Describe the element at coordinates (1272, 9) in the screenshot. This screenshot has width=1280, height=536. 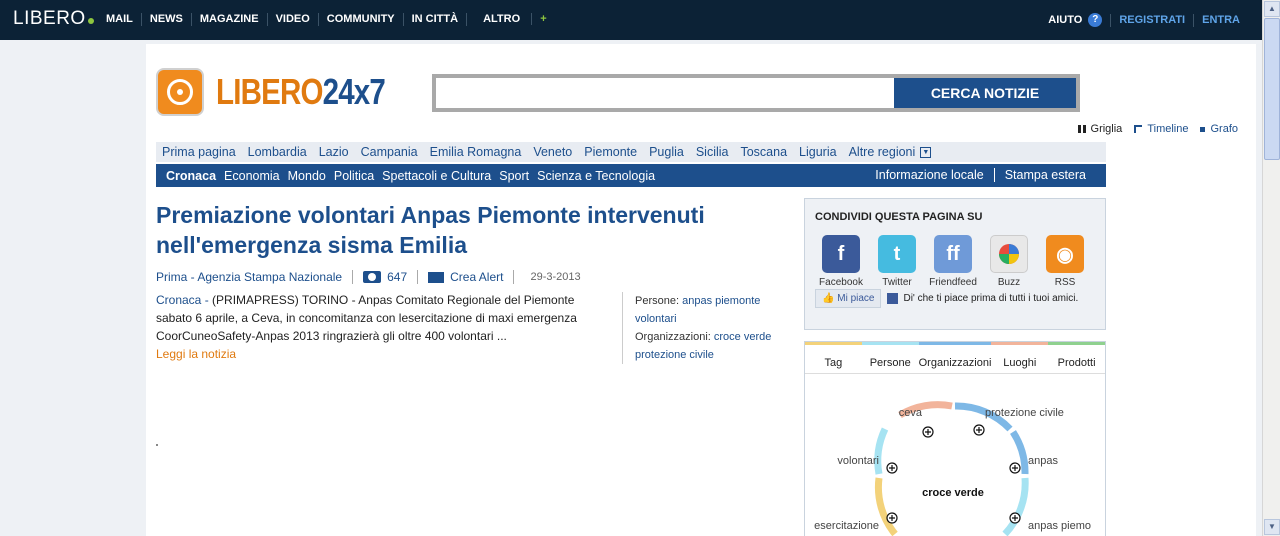
I see `scroll-up-arrow-icon: ▲` at that location.